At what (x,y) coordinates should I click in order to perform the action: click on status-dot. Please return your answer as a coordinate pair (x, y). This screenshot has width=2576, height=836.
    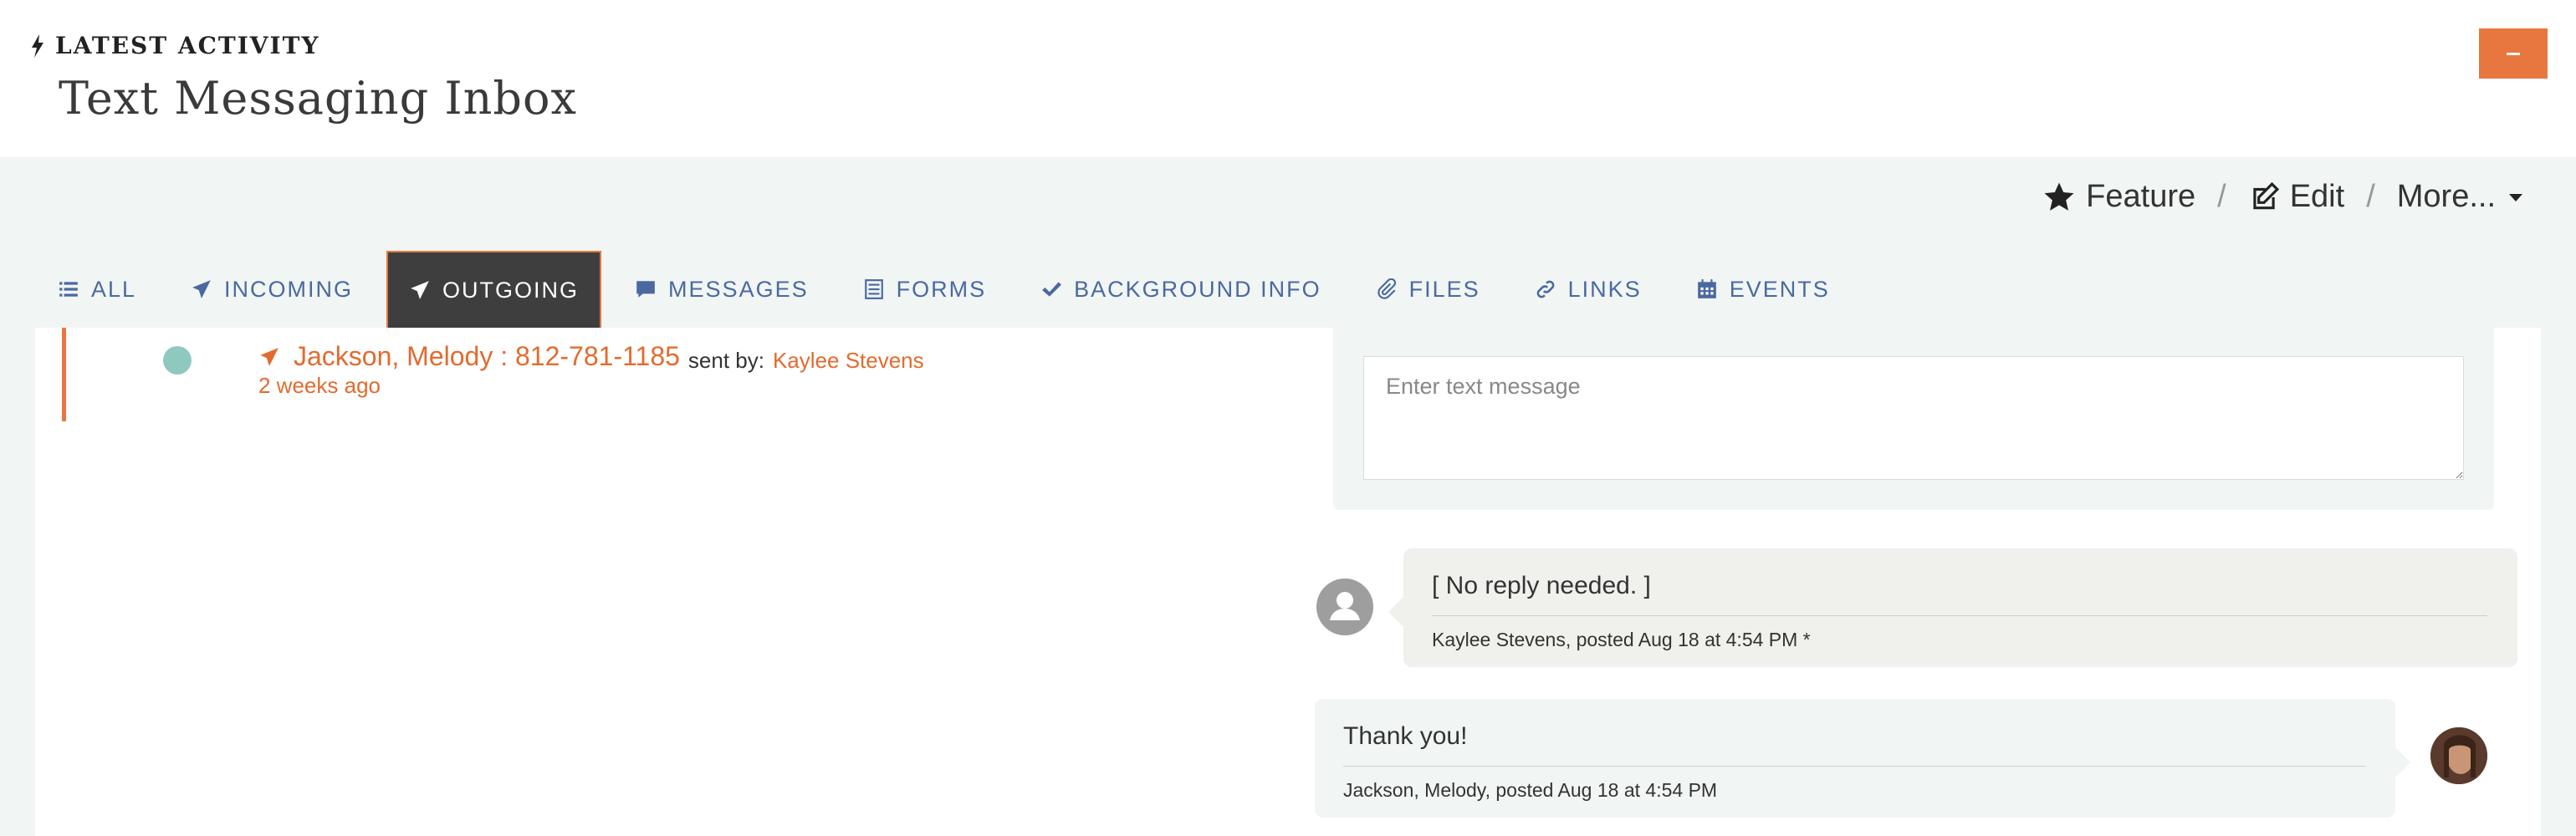
    Looking at the image, I should click on (177, 360).